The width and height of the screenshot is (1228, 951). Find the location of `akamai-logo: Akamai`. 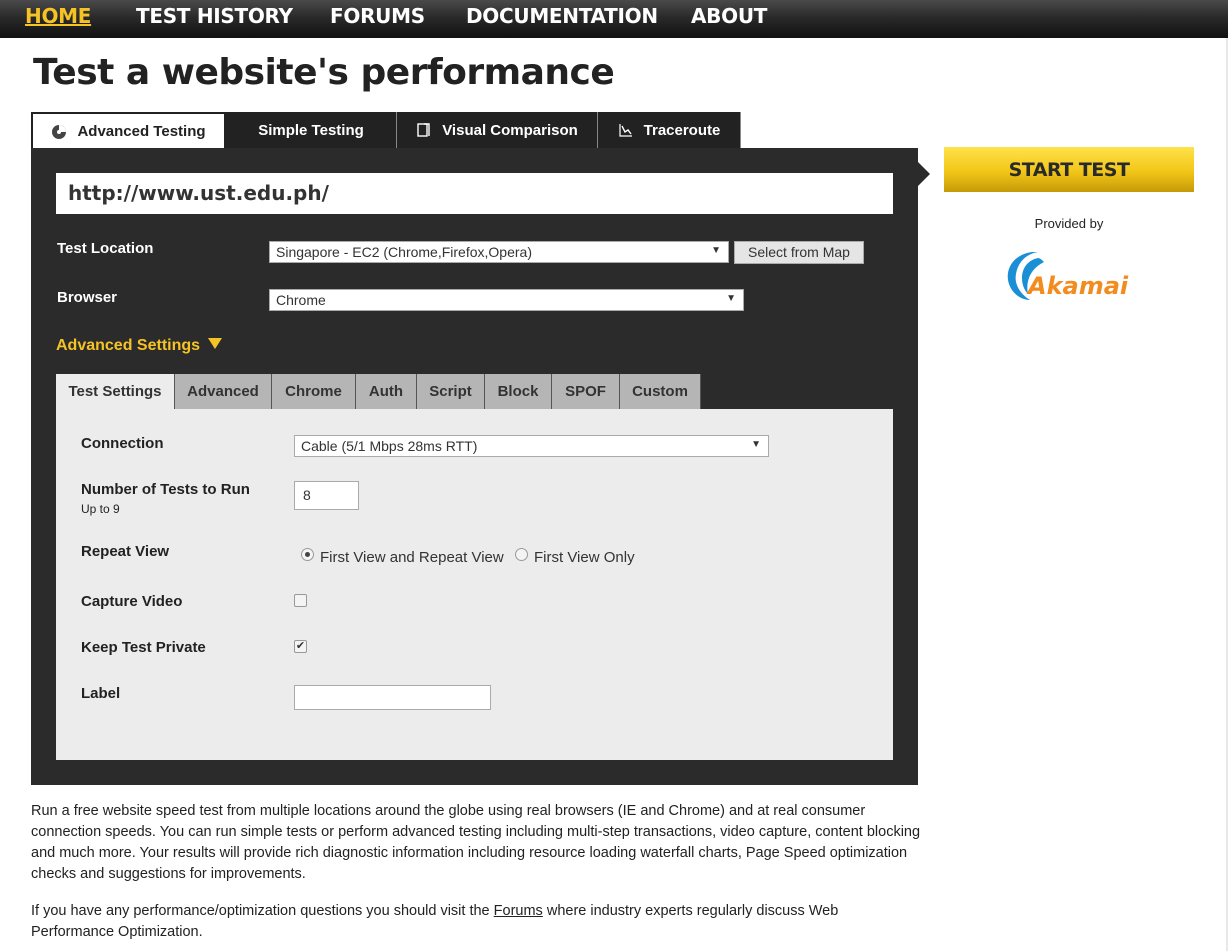

akamai-logo: Akamai is located at coordinates (1068, 276).